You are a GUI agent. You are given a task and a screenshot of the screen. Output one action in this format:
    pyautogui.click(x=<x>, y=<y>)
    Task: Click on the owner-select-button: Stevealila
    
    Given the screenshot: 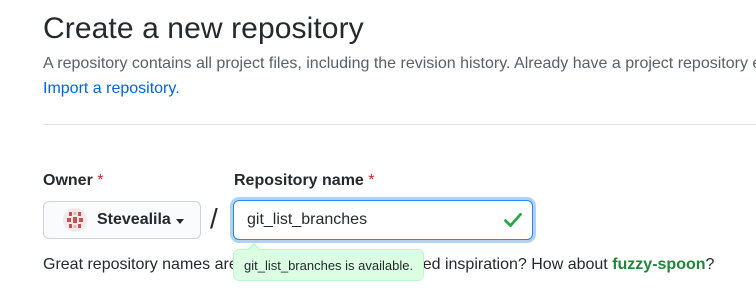 What is the action you would take?
    pyautogui.click(x=122, y=220)
    